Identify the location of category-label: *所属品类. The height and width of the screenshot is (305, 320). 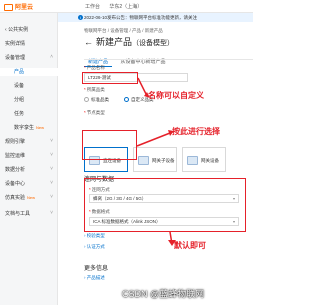
(94, 89).